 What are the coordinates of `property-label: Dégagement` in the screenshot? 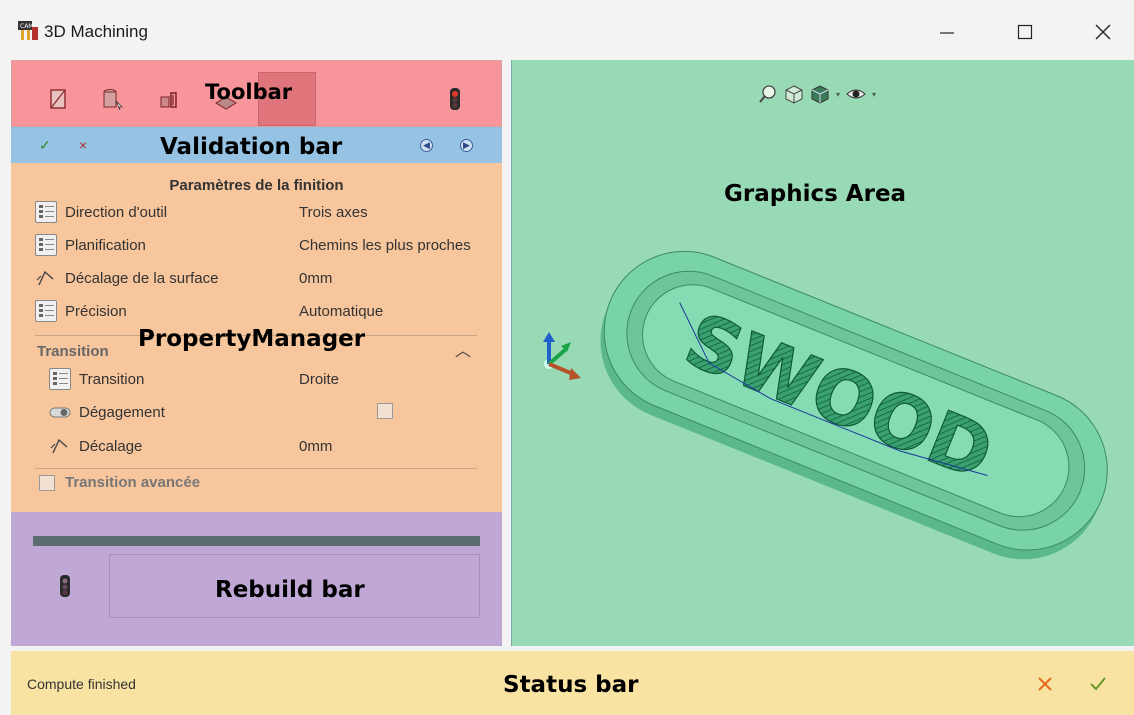 It's located at (122, 412).